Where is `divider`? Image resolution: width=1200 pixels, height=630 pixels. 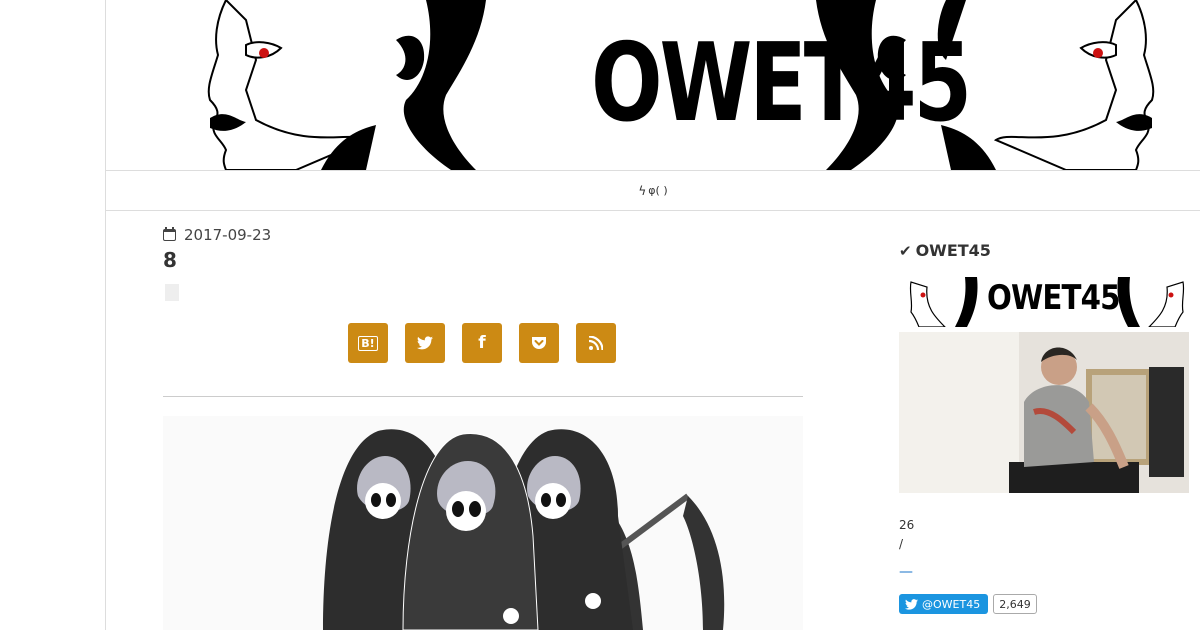
divider is located at coordinates (483, 396).